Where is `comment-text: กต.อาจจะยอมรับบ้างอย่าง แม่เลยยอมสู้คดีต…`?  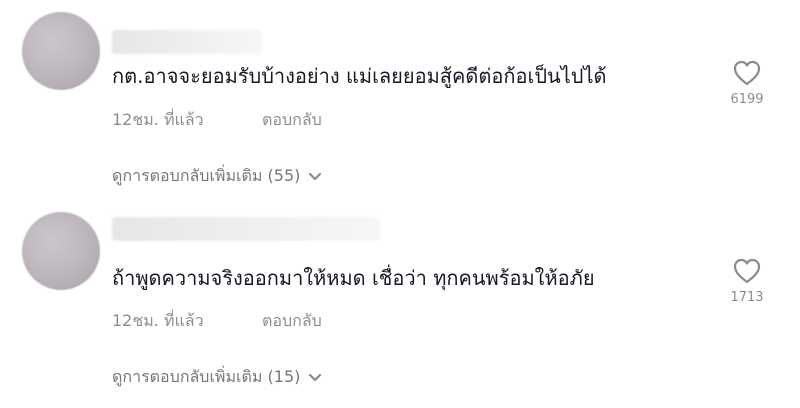
comment-text: กต.อาจจะยอมรับบ้างอย่าง แม่เลยยอมสู้คดีต… is located at coordinates (359, 76).